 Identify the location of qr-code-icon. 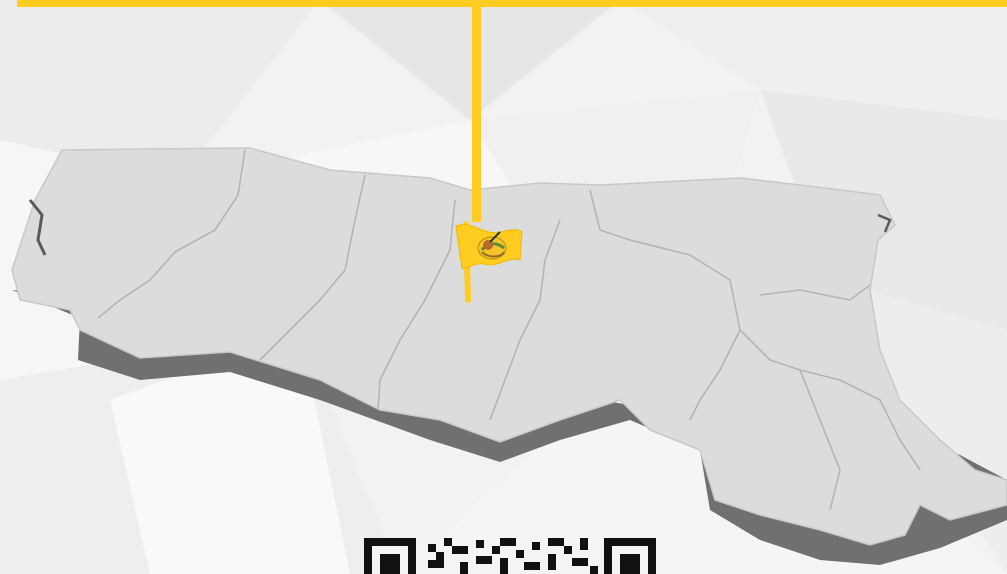
(510, 556).